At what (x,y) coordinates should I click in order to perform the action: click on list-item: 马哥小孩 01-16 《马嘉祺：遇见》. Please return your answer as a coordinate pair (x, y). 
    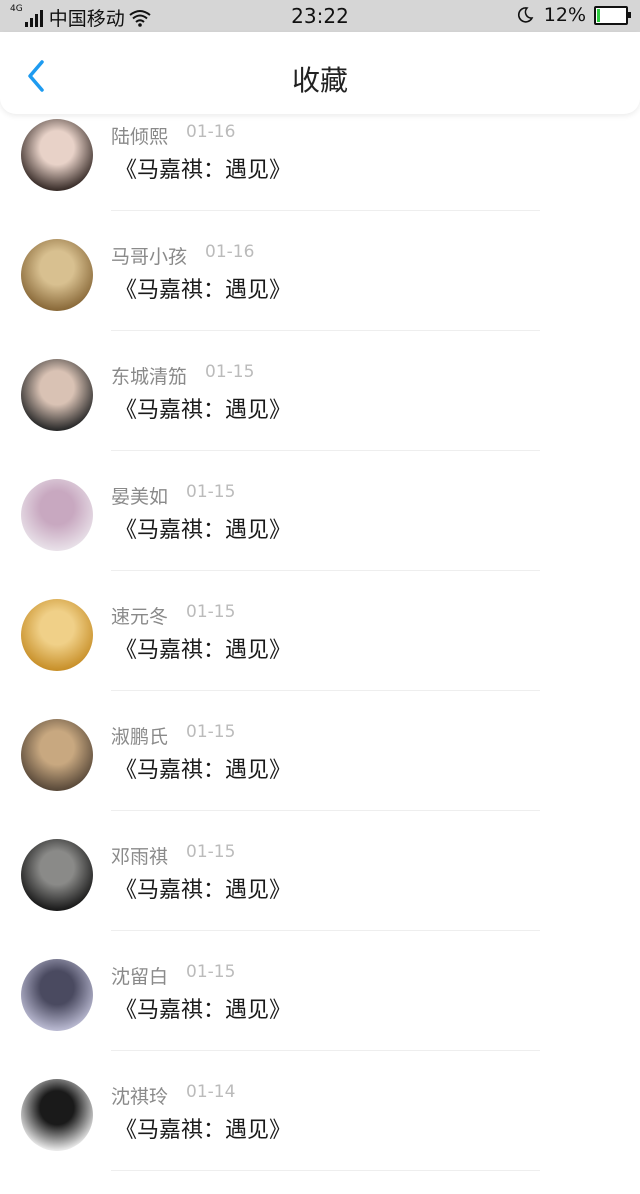
    Looking at the image, I should click on (320, 294).